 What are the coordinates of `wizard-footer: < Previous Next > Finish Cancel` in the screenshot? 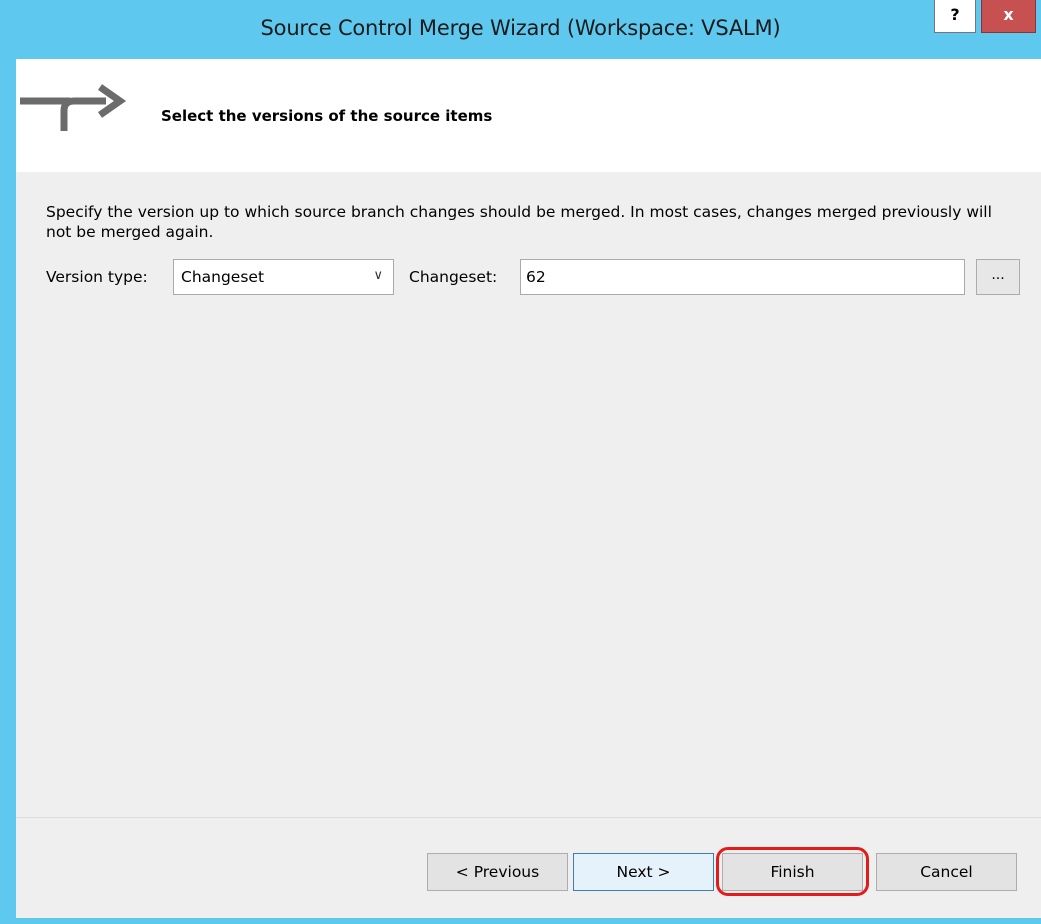 It's located at (528, 868).